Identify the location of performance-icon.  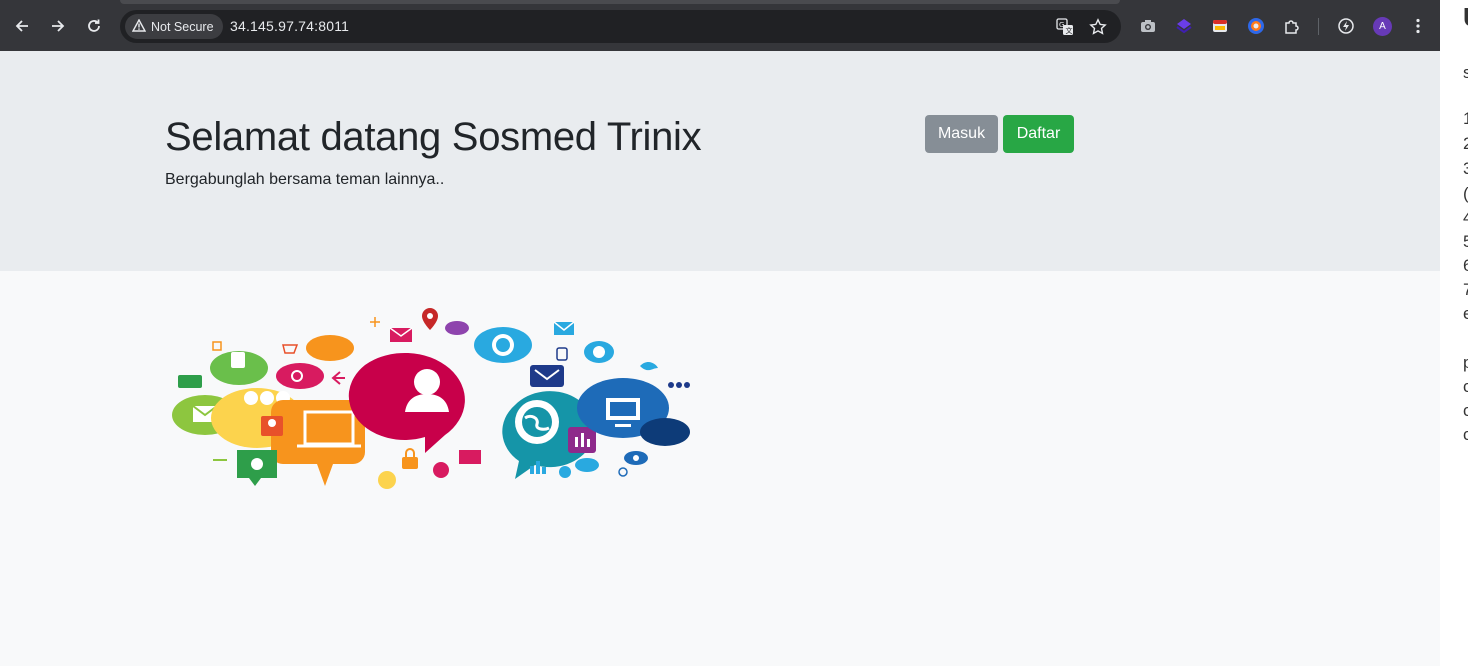
(1346, 26).